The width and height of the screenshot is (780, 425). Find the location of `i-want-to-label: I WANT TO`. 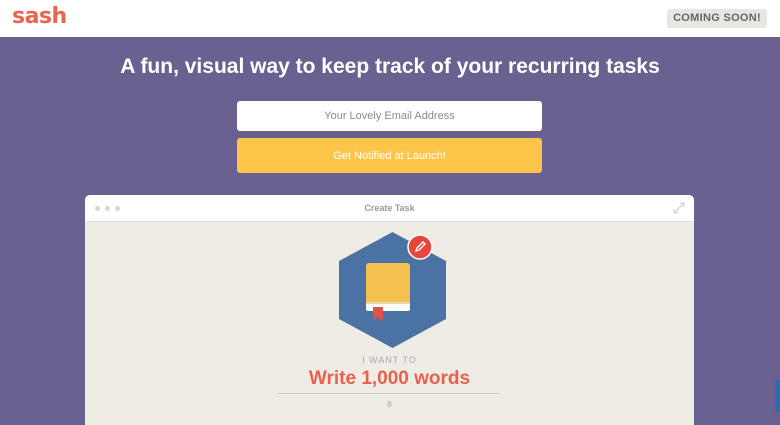

i-want-to-label: I WANT TO is located at coordinates (389, 360).